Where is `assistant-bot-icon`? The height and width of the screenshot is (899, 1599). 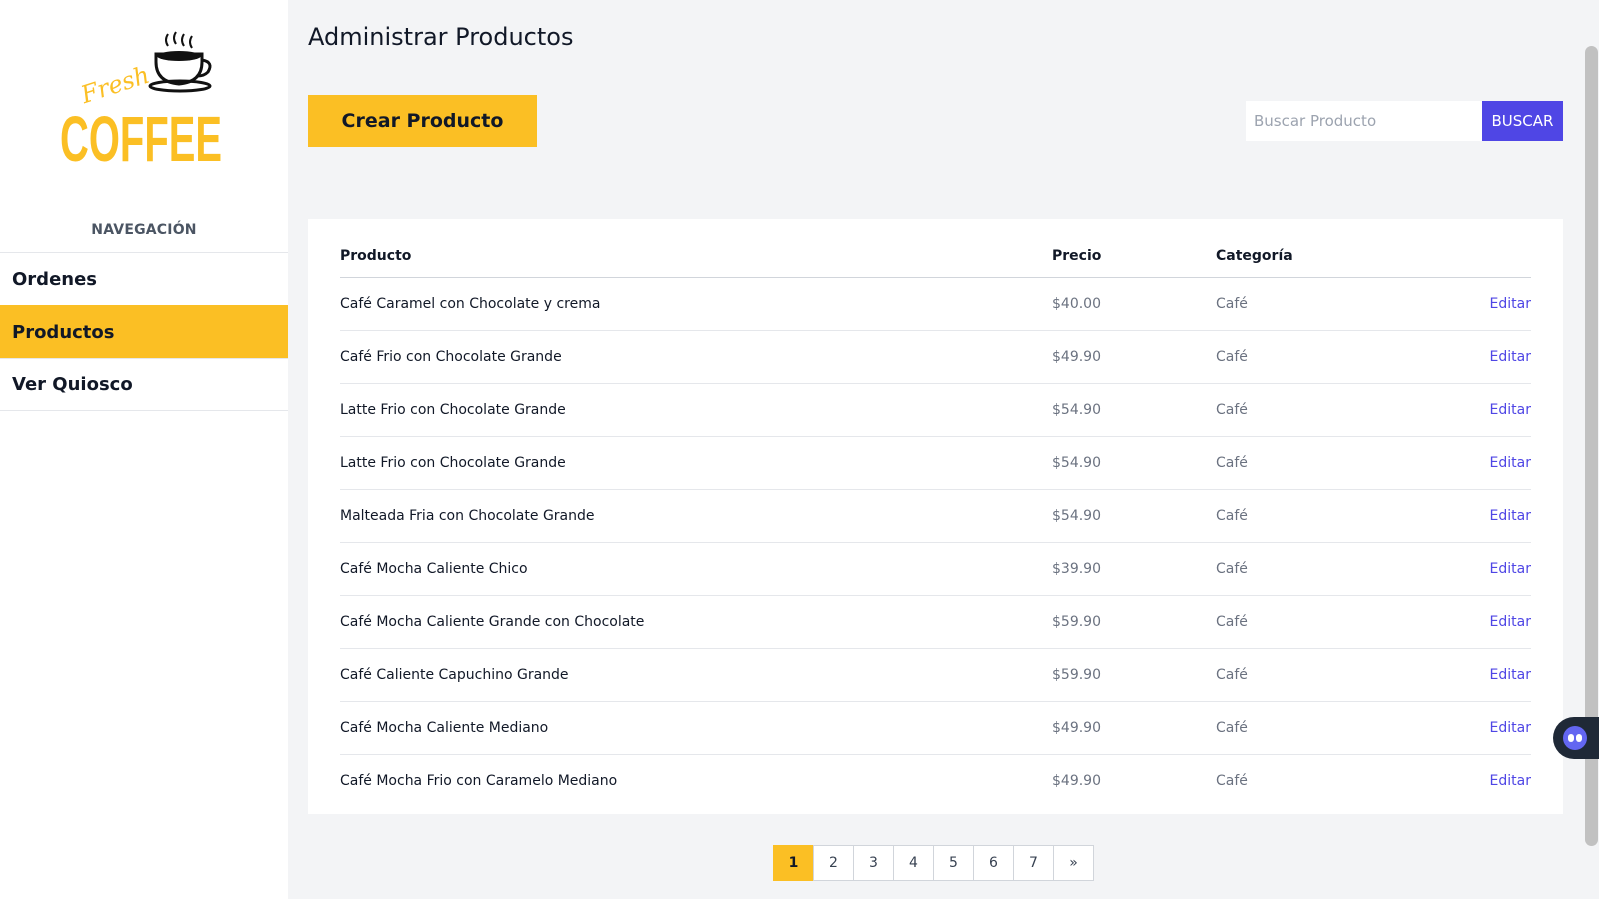 assistant-bot-icon is located at coordinates (1575, 738).